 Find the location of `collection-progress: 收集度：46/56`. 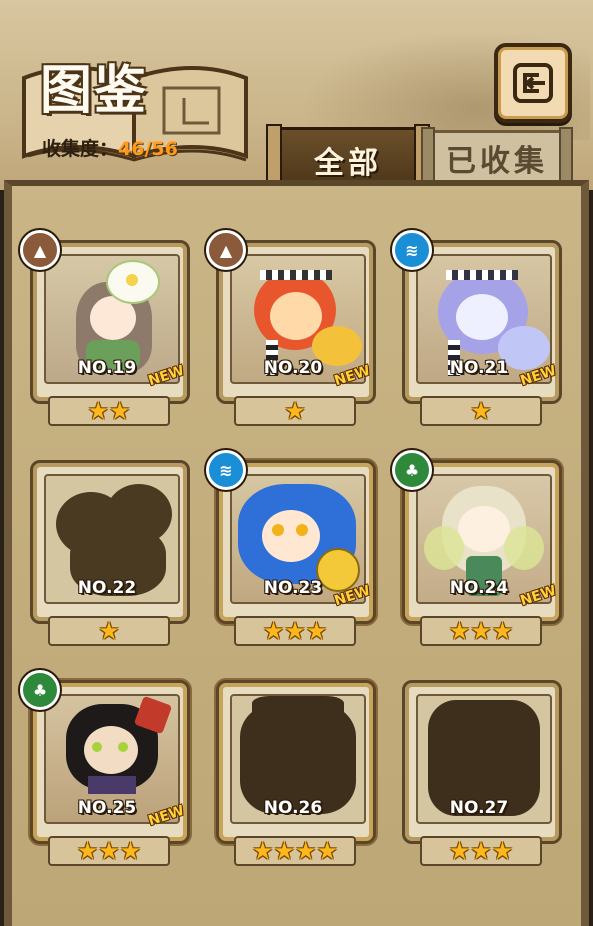

collection-progress: 收集度：46/56 is located at coordinates (110, 147).